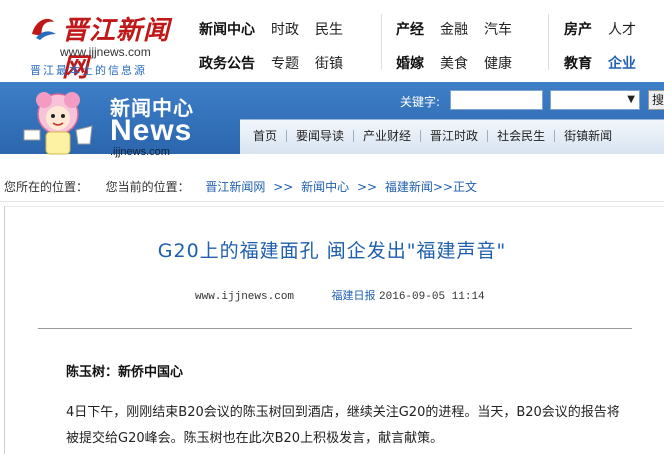  Describe the element at coordinates (608, 46) in the screenshot. I see `topnav-group-services: 房产 人才 教育 企业` at that location.